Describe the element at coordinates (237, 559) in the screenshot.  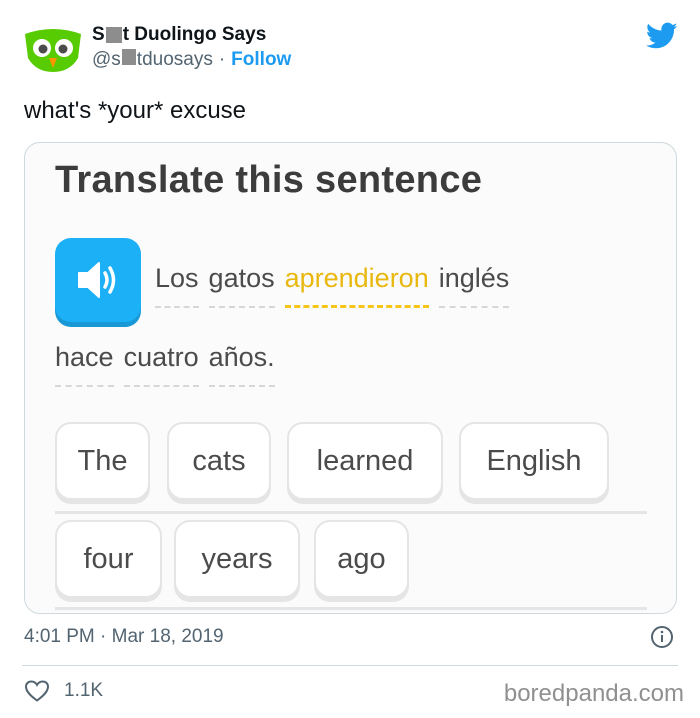
I see `answer-chip: years` at that location.